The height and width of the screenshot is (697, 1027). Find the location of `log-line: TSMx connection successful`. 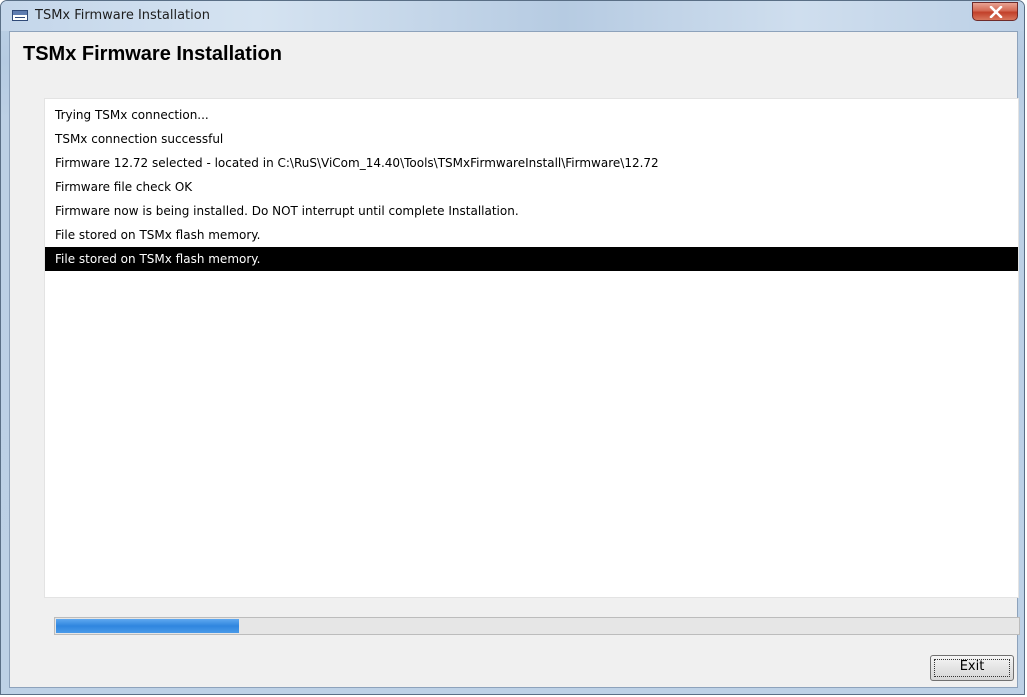

log-line: TSMx connection successful is located at coordinates (531, 139).